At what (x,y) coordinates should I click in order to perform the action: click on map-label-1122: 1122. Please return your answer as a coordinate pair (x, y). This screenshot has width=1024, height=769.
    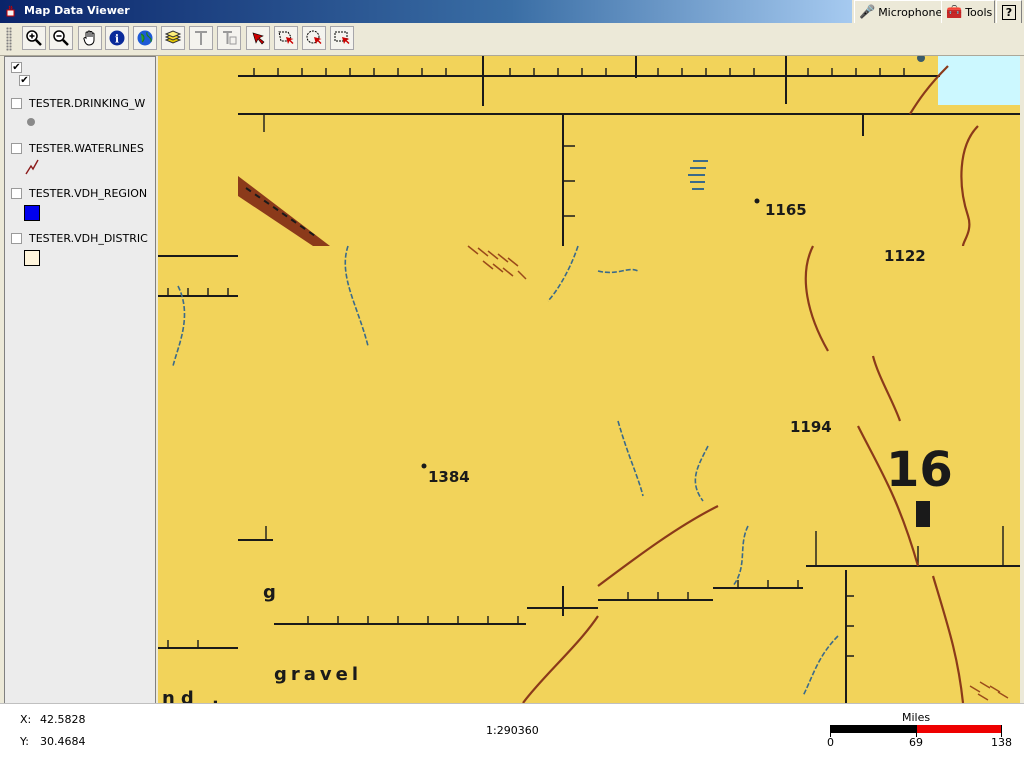
    Looking at the image, I should click on (905, 256).